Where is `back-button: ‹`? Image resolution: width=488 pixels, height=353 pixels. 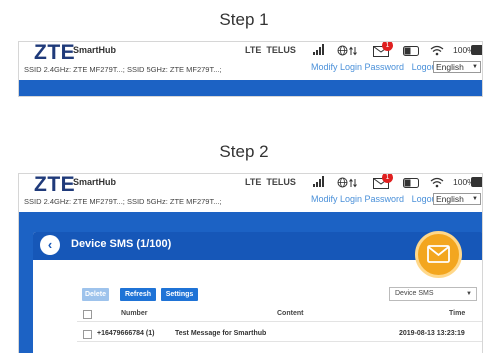
back-button: ‹ is located at coordinates (50, 245).